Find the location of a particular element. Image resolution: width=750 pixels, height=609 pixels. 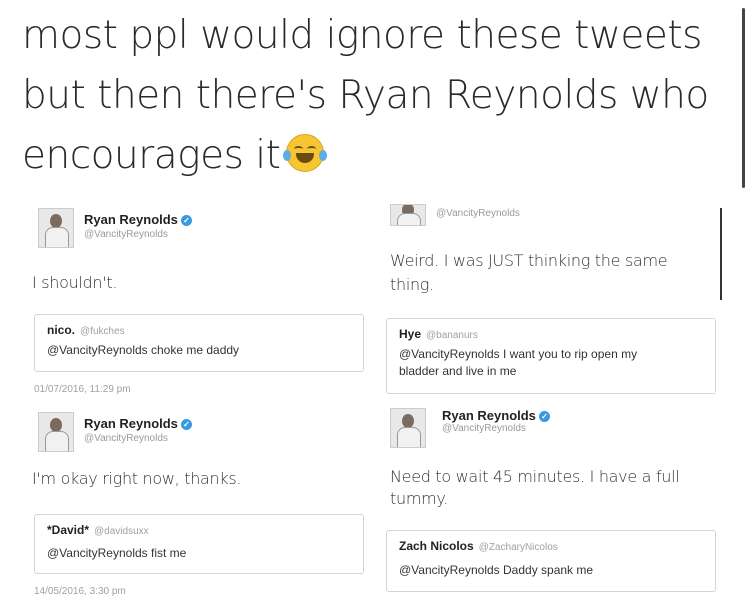

tweet-reply-text: I shouldn't. is located at coordinates (75, 282).